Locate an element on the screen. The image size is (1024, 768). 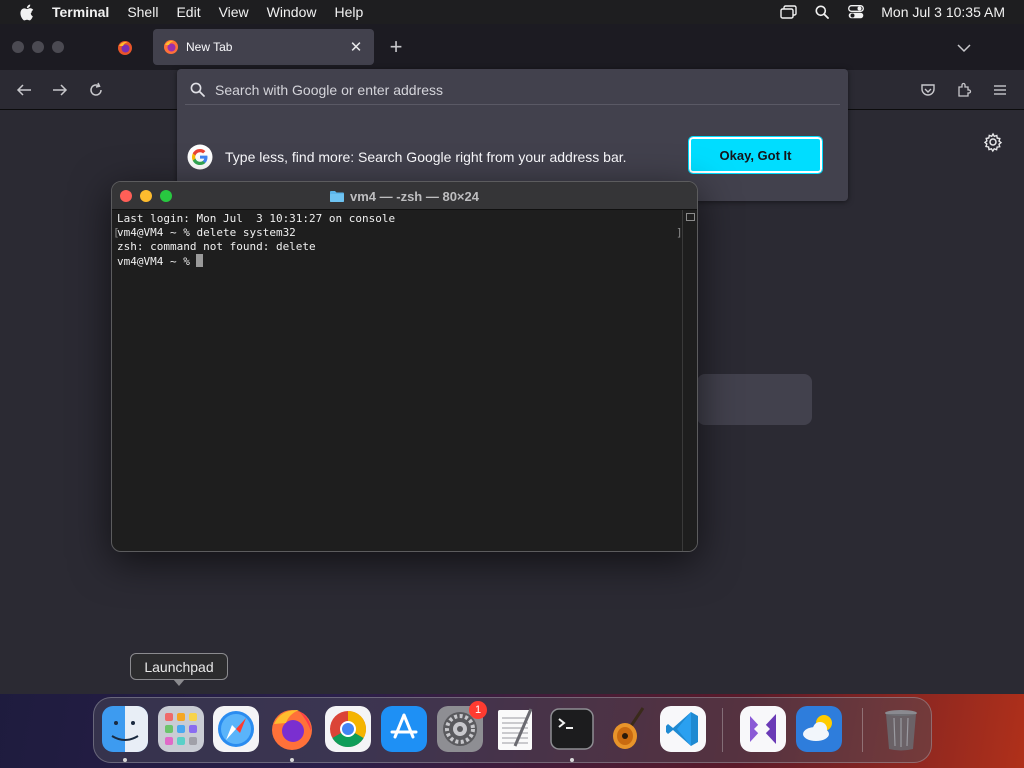
finder-icon is located at coordinates (125, 729).